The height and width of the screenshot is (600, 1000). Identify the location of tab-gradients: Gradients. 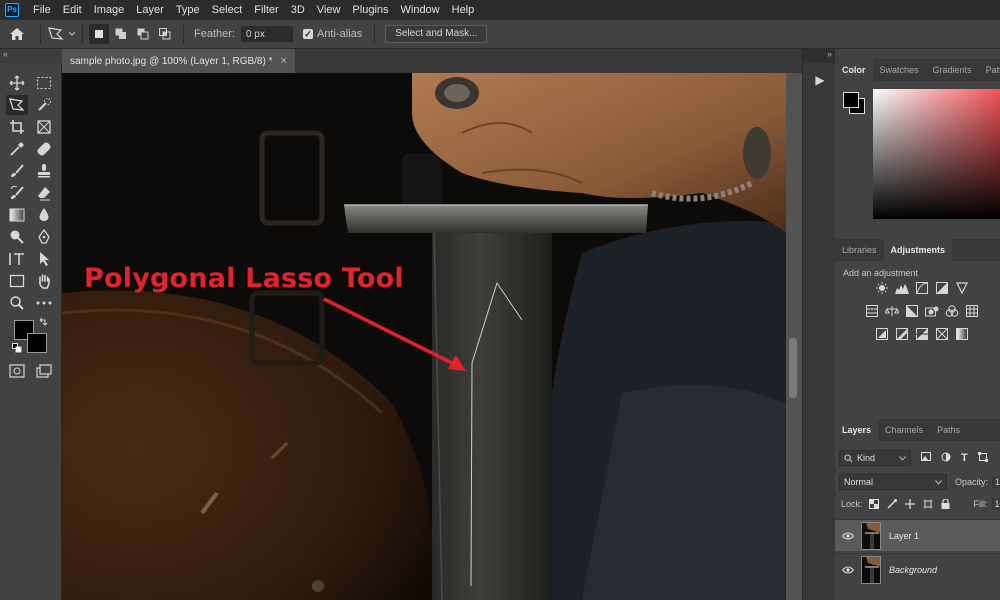
(952, 70).